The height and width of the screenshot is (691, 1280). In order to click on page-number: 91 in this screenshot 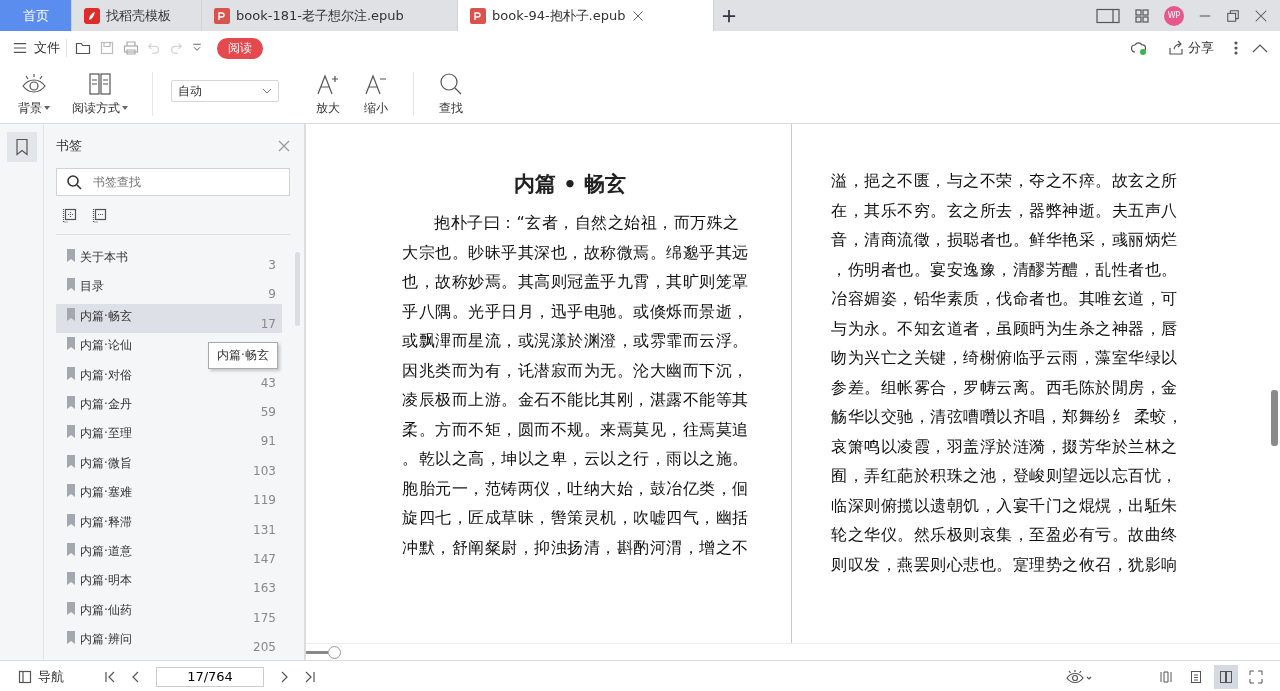, I will do `click(268, 441)`.